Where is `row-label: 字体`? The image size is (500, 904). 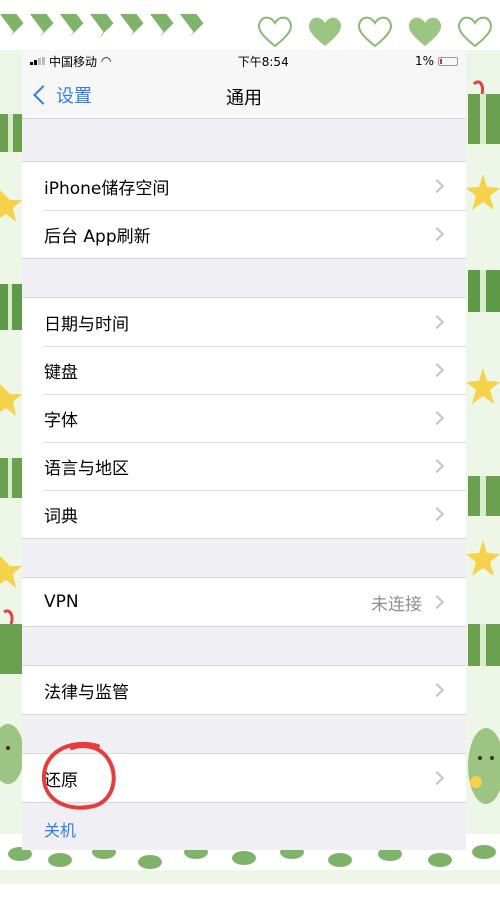 row-label: 字体 is located at coordinates (61, 420).